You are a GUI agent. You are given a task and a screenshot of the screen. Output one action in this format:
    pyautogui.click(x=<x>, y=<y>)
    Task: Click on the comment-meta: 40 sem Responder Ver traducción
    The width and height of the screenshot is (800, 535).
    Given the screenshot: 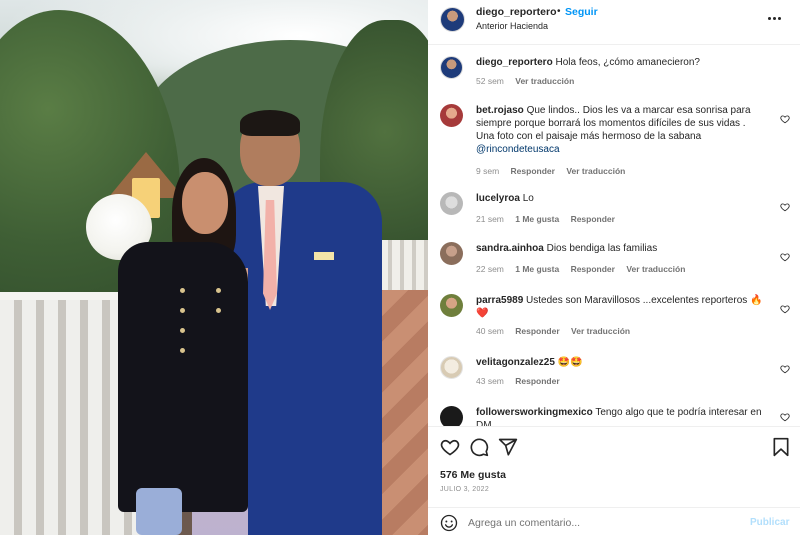 What is the action you would take?
    pyautogui.click(x=557, y=331)
    